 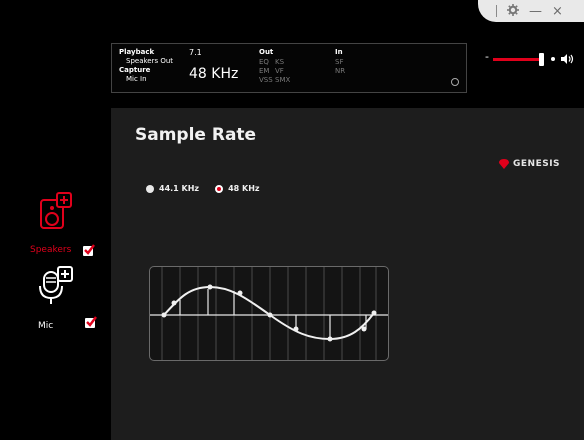 What do you see at coordinates (136, 79) in the screenshot?
I see `capture-device: Mic In` at bounding box center [136, 79].